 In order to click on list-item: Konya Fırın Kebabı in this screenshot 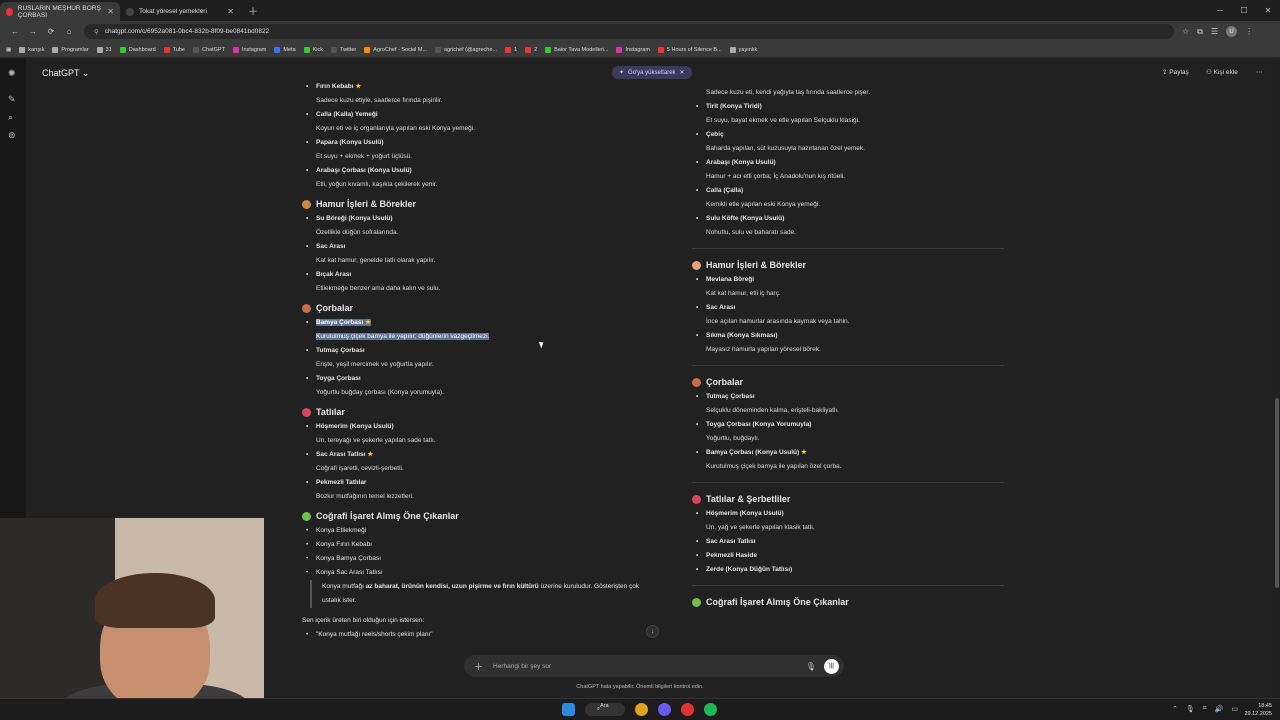, I will do `click(472, 545)`.